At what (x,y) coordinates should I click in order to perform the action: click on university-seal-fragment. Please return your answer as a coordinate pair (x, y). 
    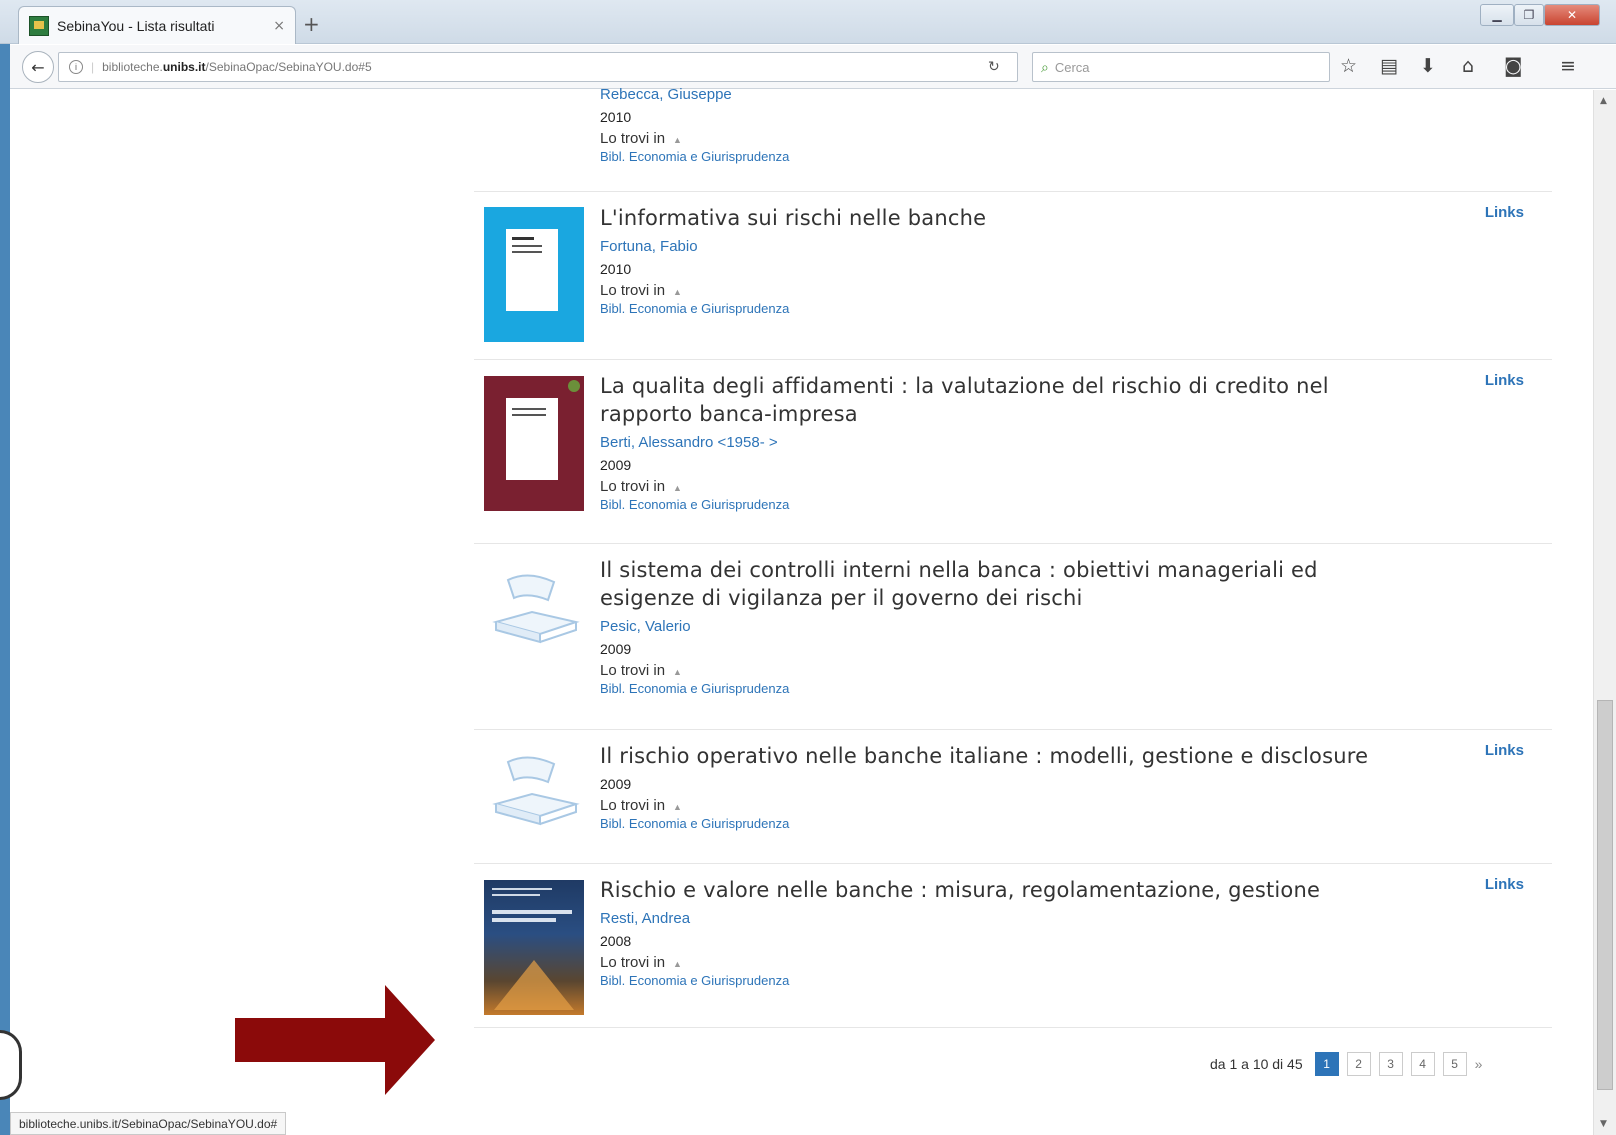
    Looking at the image, I should click on (11, 1065).